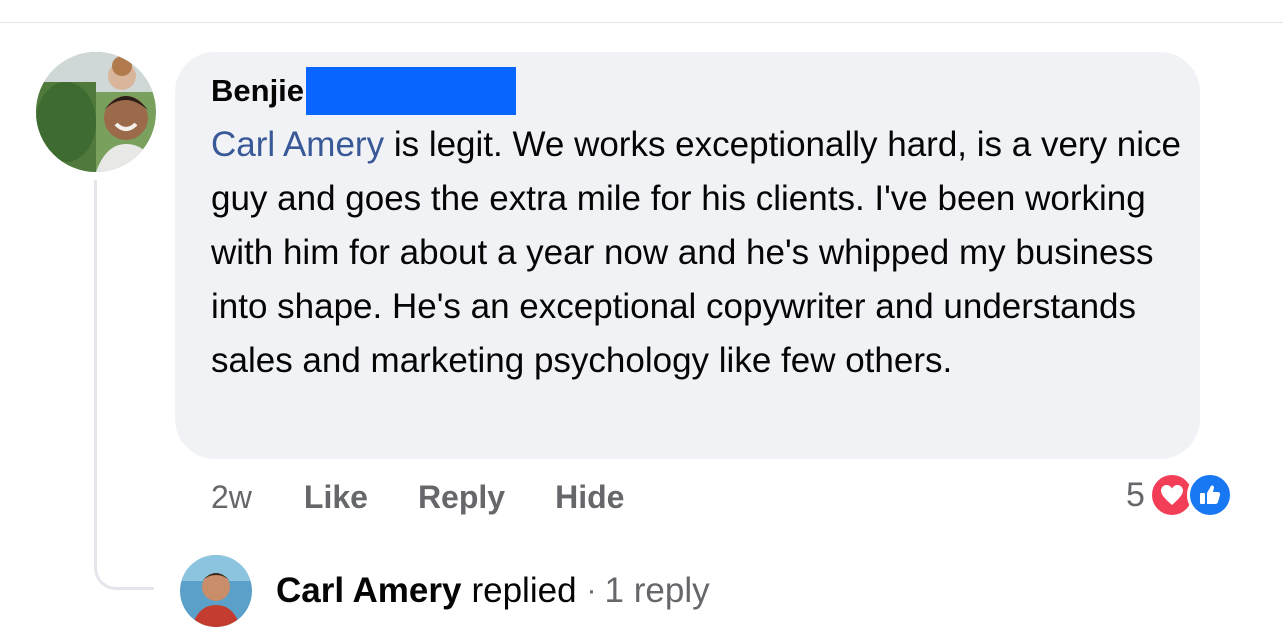  Describe the element at coordinates (216, 591) in the screenshot. I see `replier-avatar` at that location.